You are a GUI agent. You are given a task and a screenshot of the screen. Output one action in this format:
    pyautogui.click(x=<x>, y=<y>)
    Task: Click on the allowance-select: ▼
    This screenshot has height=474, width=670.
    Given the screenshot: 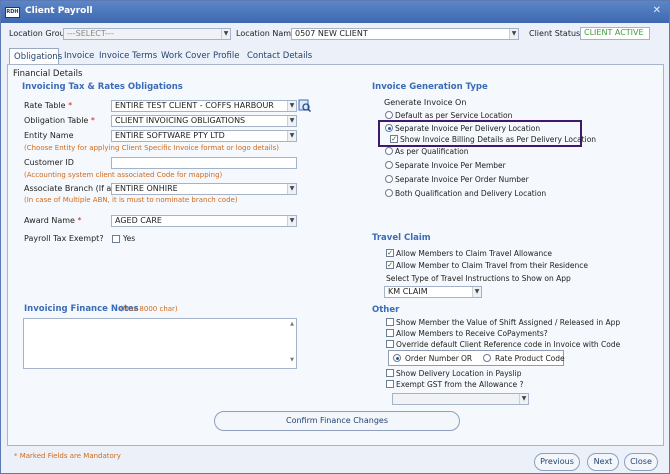 What is the action you would take?
    pyautogui.click(x=460, y=399)
    